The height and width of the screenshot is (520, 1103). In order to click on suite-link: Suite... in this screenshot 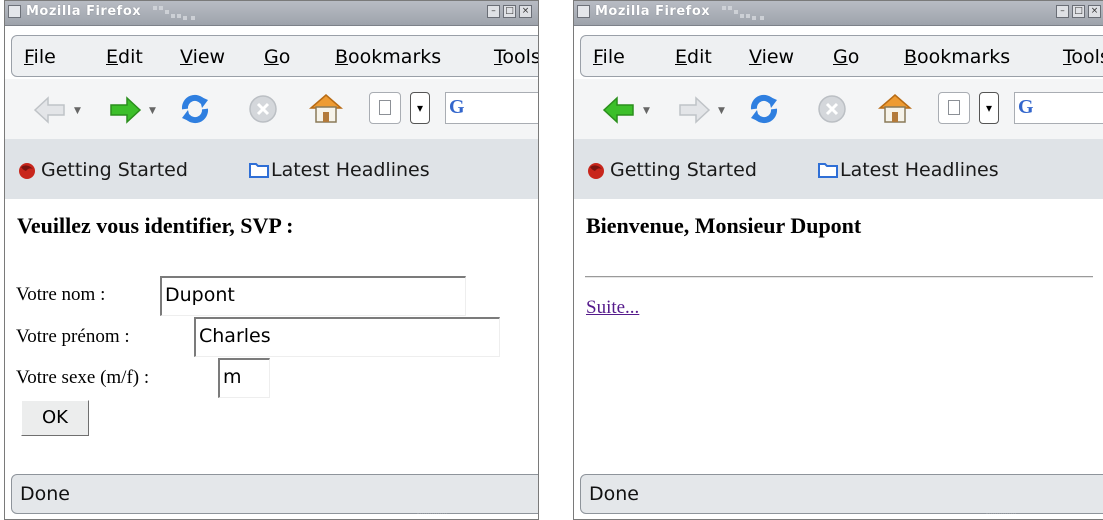, I will do `click(612, 308)`.